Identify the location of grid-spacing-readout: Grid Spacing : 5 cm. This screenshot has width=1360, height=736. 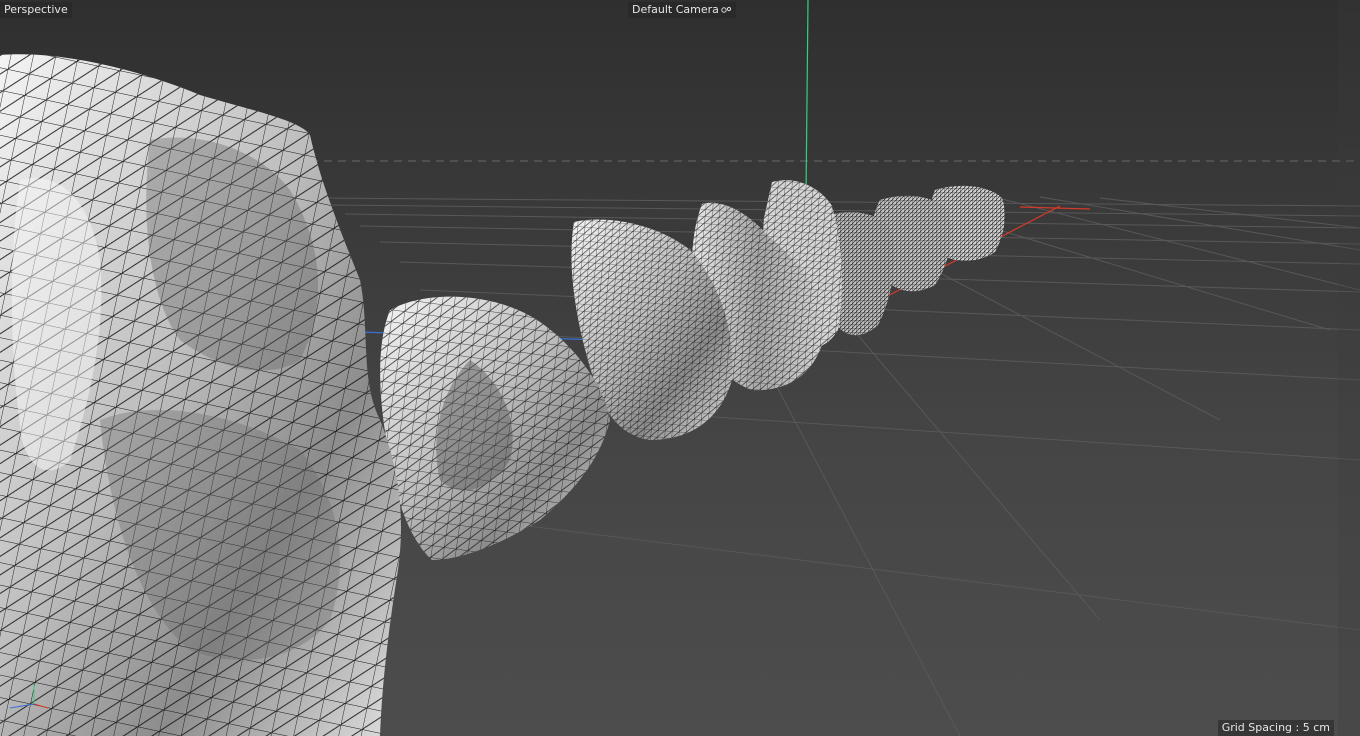
(1275, 728).